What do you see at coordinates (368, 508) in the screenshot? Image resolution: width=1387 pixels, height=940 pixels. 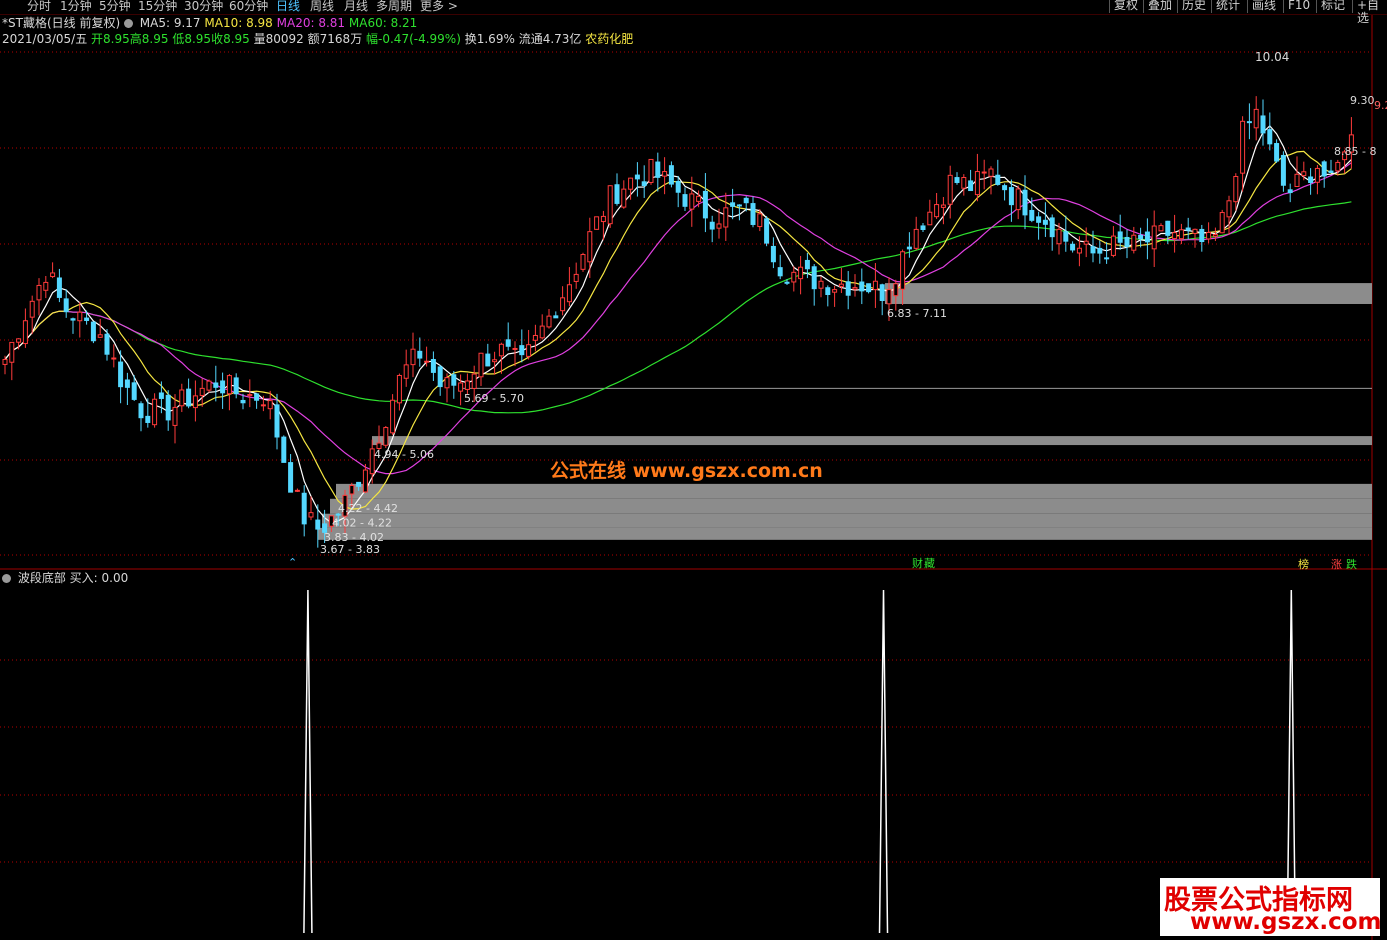 I see `support-zone-label: 4.22 - 4.42` at bounding box center [368, 508].